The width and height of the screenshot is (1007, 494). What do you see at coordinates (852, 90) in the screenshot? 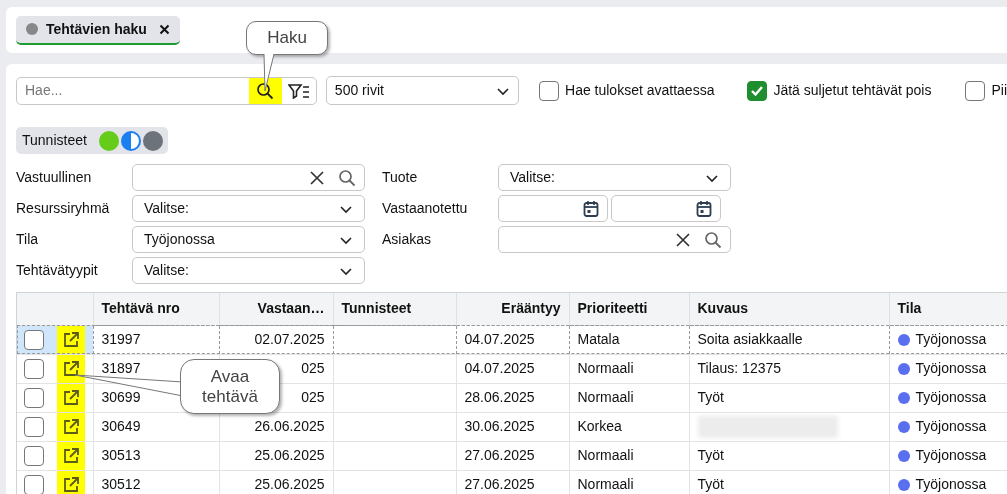
I see `checkbox-label: Jätä suljetut tehtävät pois` at bounding box center [852, 90].